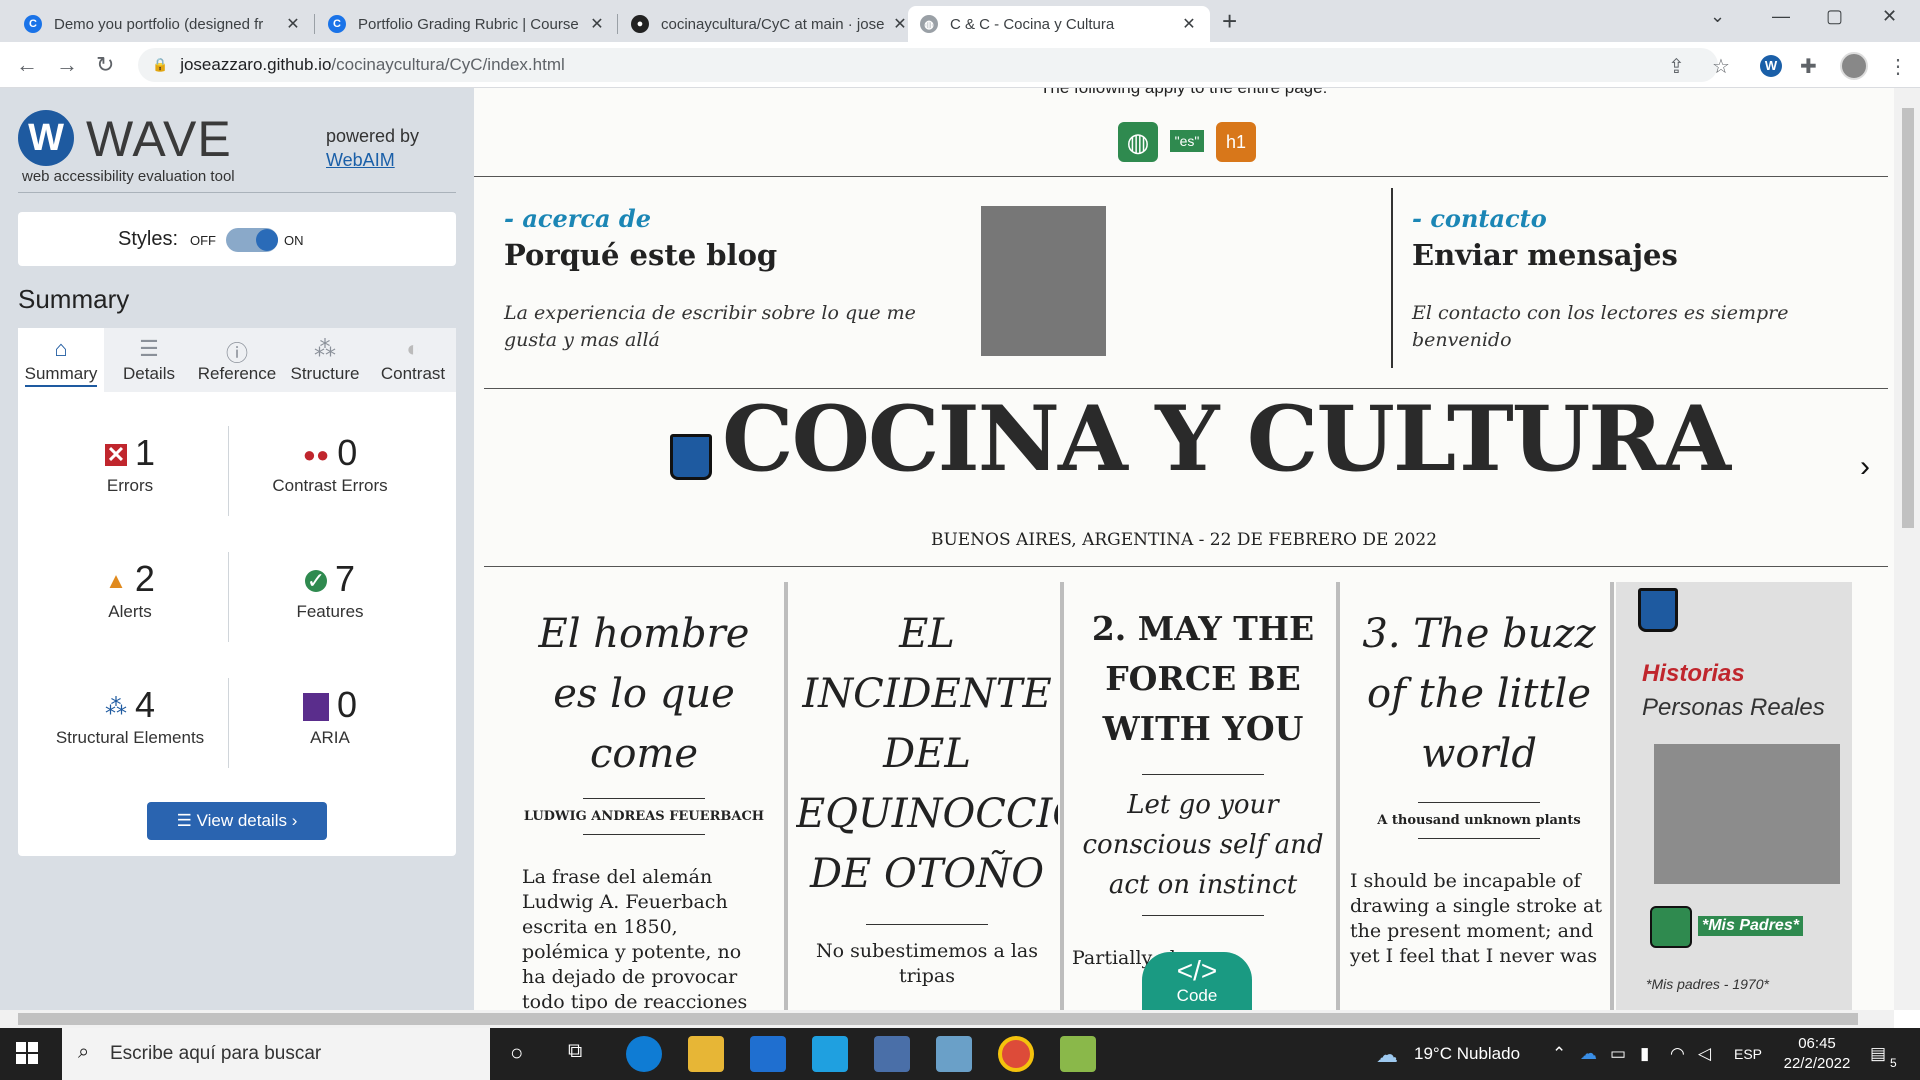 The width and height of the screenshot is (1920, 1080). Describe the element at coordinates (130, 464) in the screenshot. I see `errors-stat: ✕ 1 Errors` at that location.